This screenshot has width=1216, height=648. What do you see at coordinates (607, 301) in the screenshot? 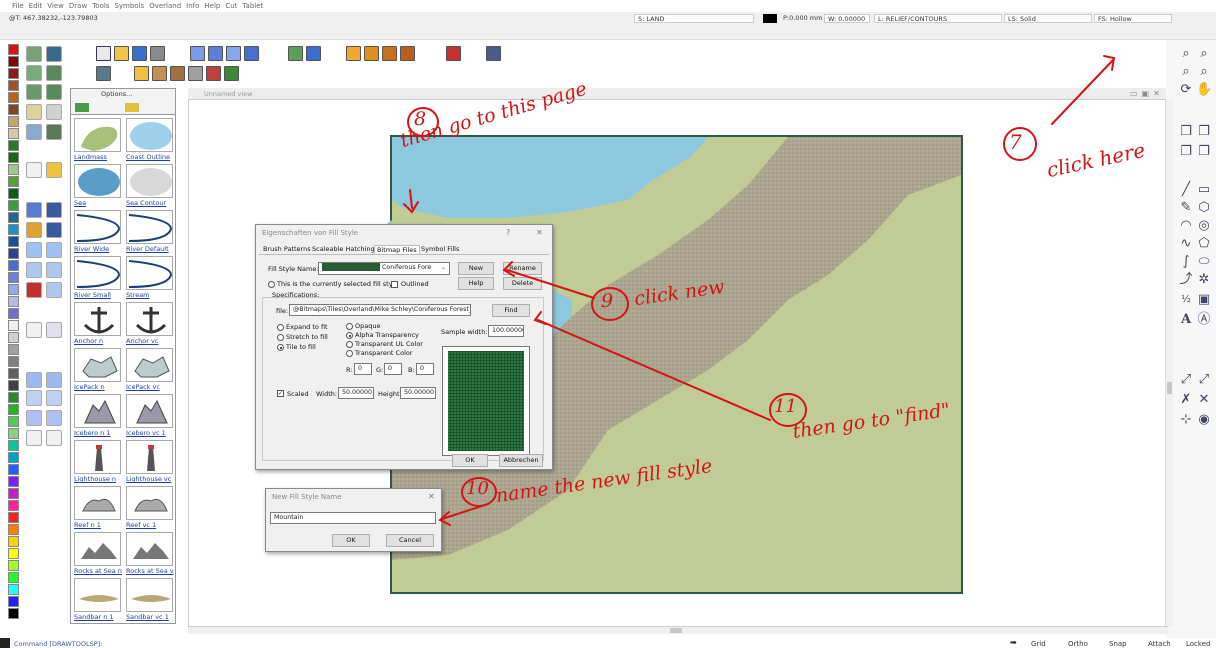
I see `annotation-step-9-number: 9` at bounding box center [607, 301].